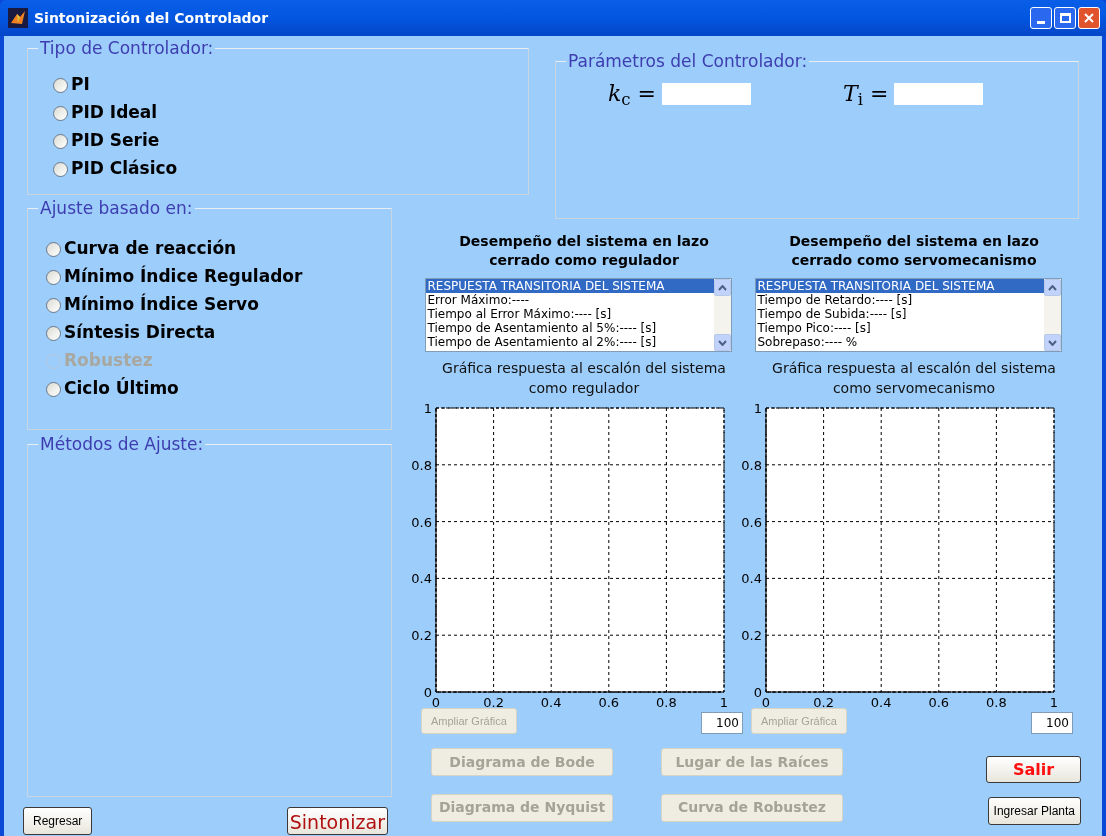 The height and width of the screenshot is (836, 1106). I want to click on maximize-button, so click(1065, 18).